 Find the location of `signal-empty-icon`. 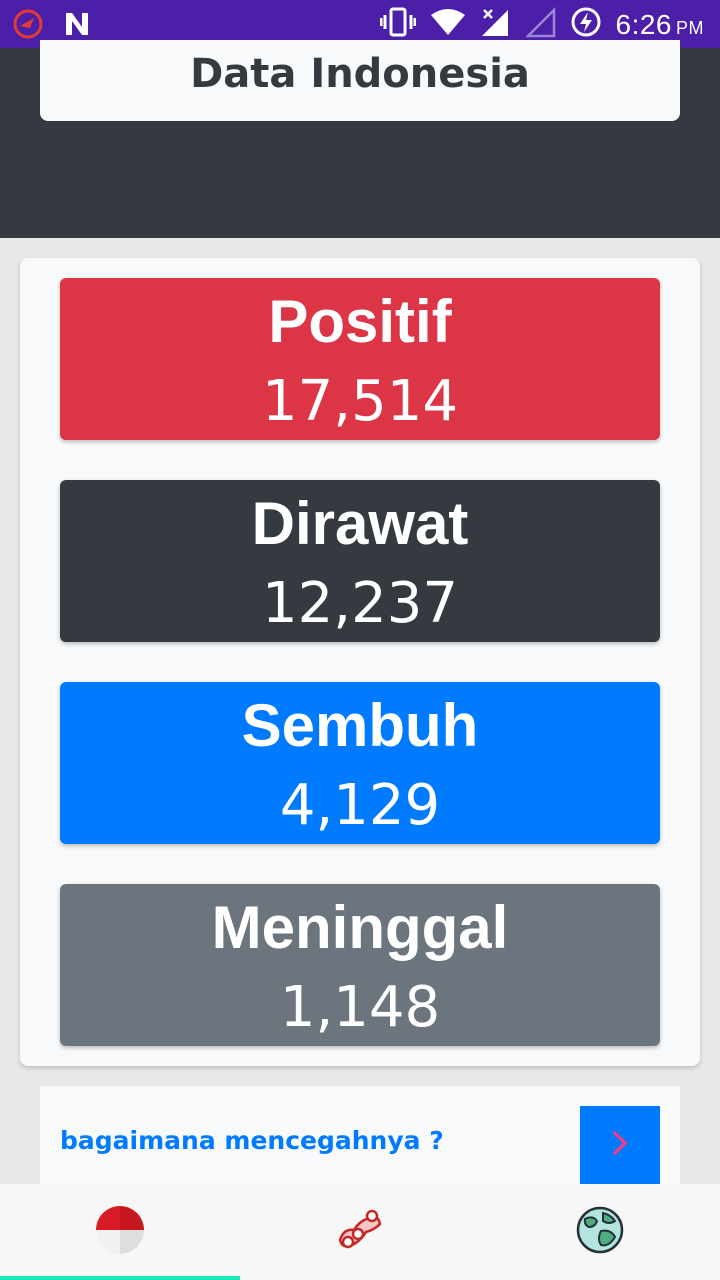

signal-empty-icon is located at coordinates (540, 24).